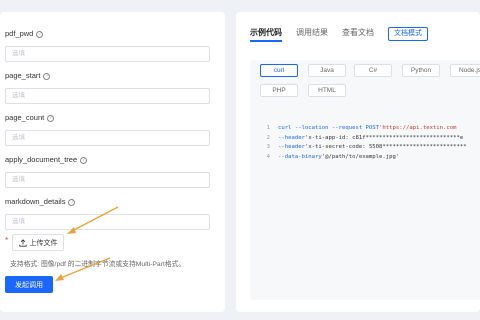 The image size is (480, 320). Describe the element at coordinates (279, 90) in the screenshot. I see `lang-php-button: PHP` at that location.